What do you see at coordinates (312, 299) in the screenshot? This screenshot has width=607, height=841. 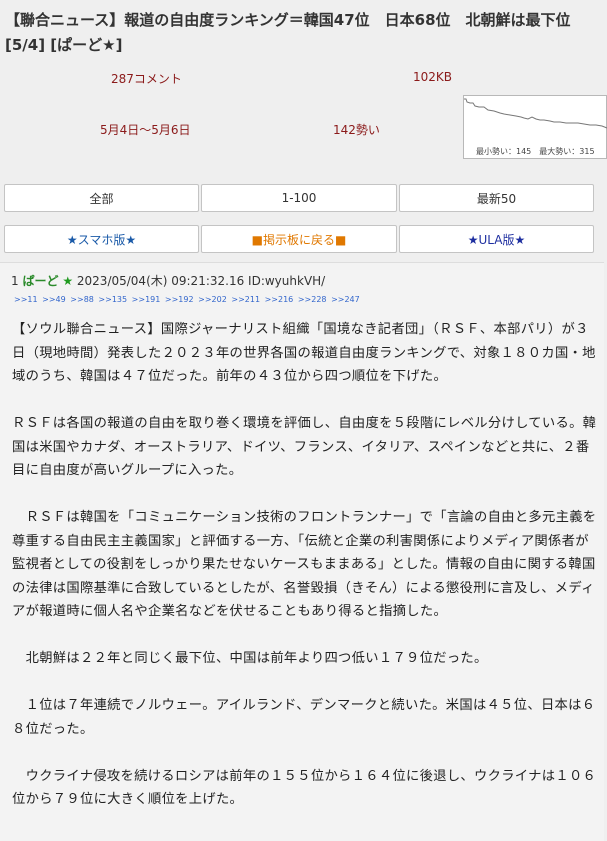 I see `reply-anchor: >>228` at bounding box center [312, 299].